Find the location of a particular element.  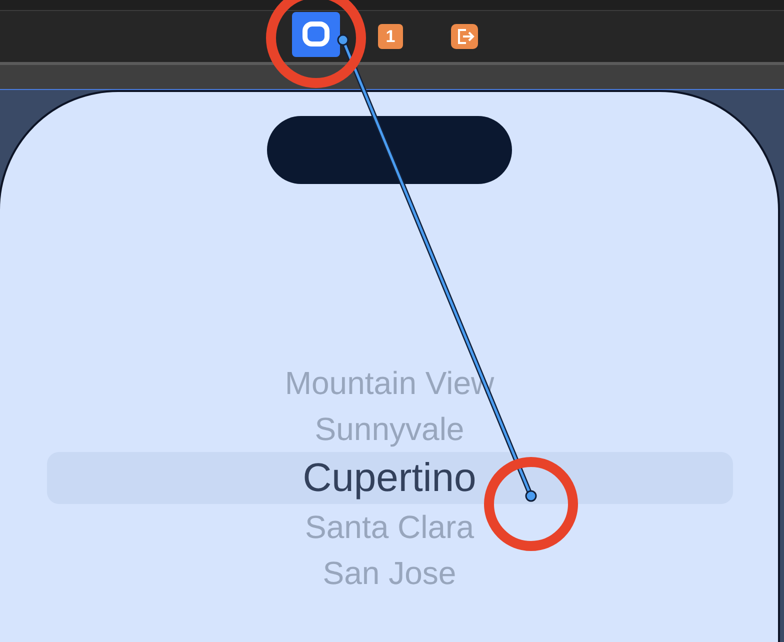

picker-row: Cupertino is located at coordinates (389, 478).